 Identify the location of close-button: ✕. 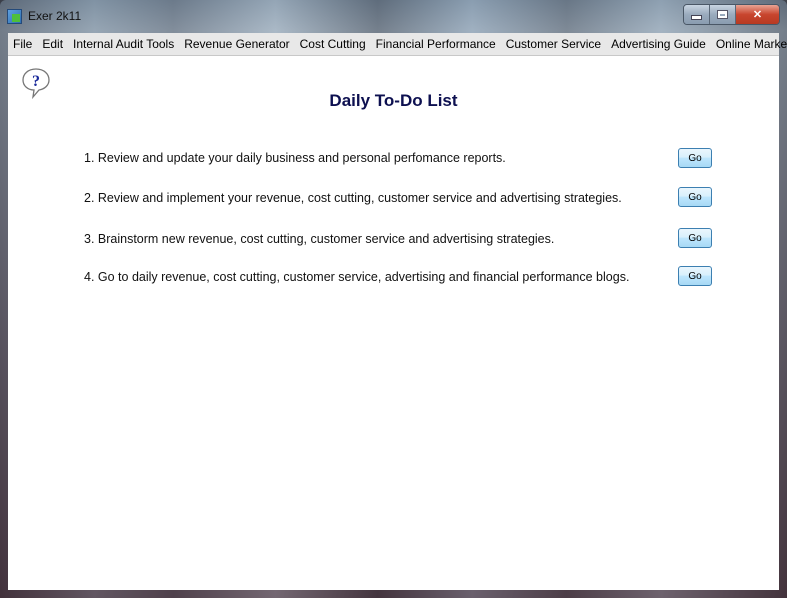
(757, 14).